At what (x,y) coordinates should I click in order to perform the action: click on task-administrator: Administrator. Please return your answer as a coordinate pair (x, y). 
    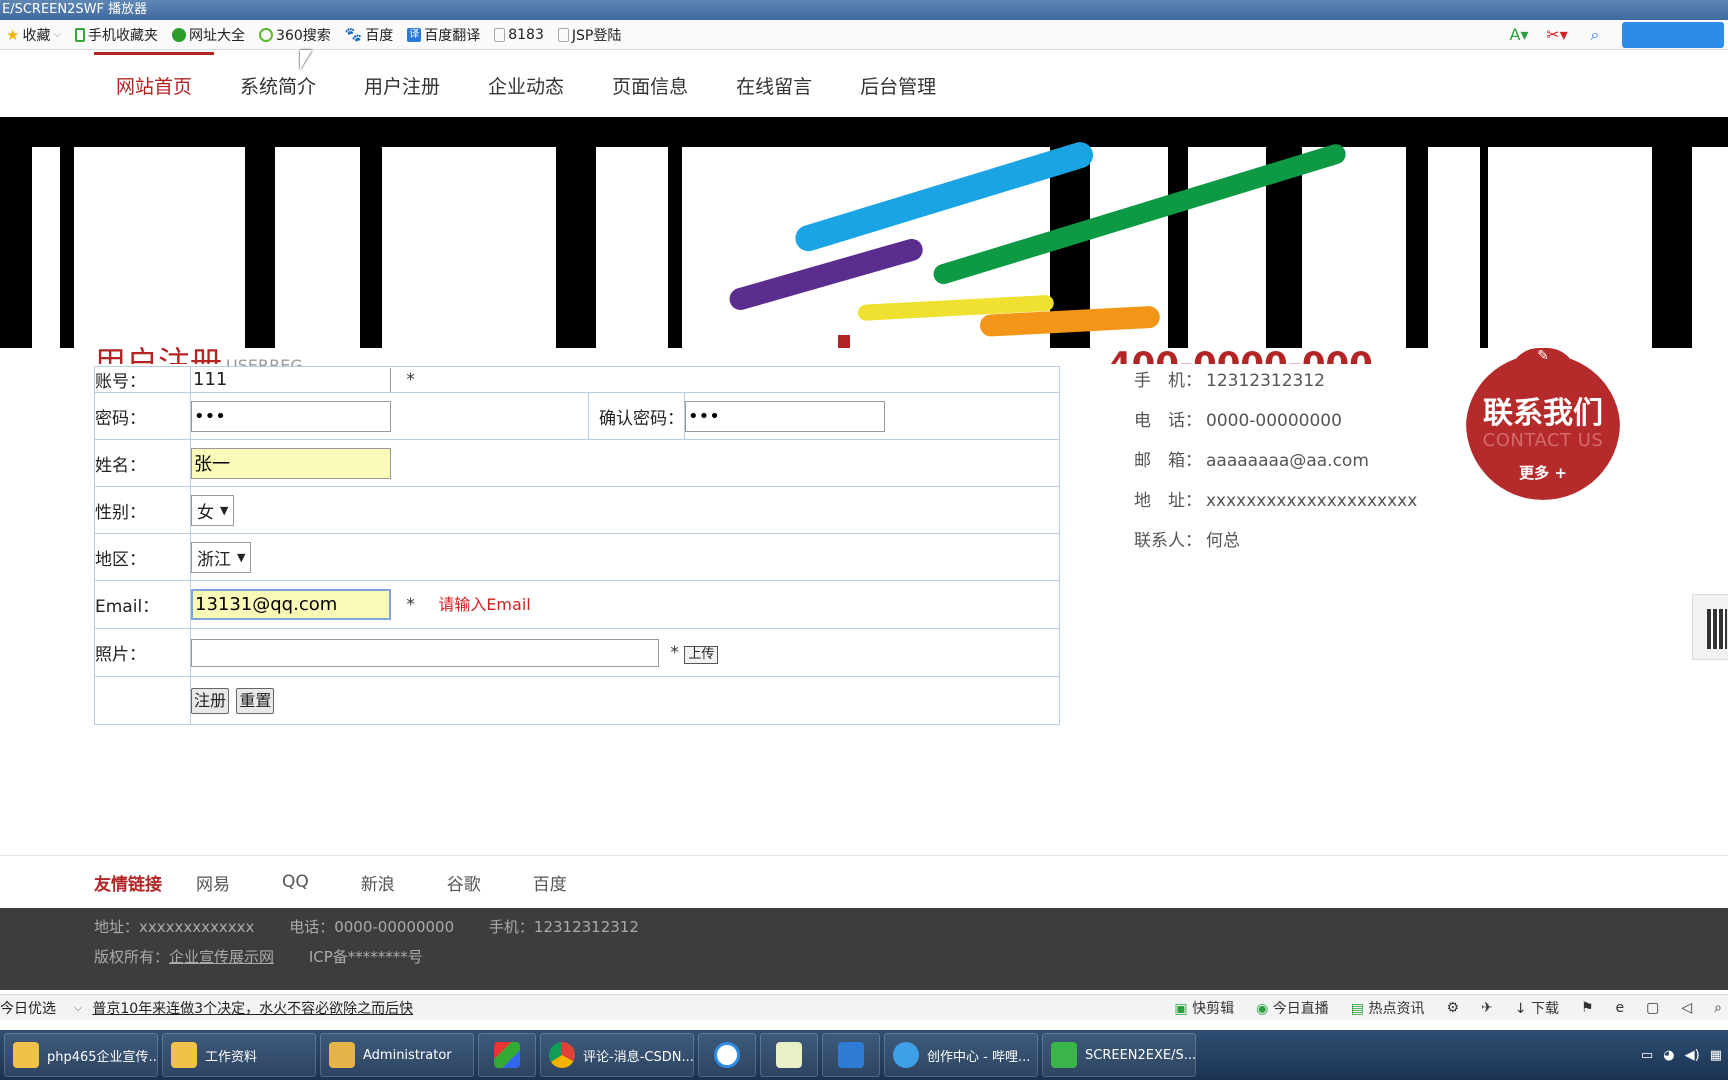
    Looking at the image, I should click on (397, 1055).